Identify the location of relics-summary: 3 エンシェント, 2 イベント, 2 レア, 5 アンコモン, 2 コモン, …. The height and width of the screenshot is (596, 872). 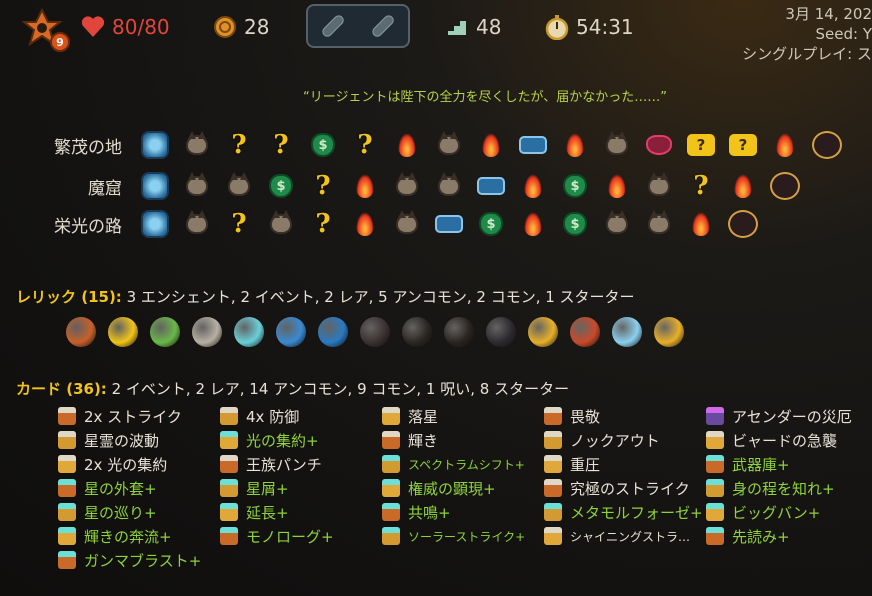
(380, 297).